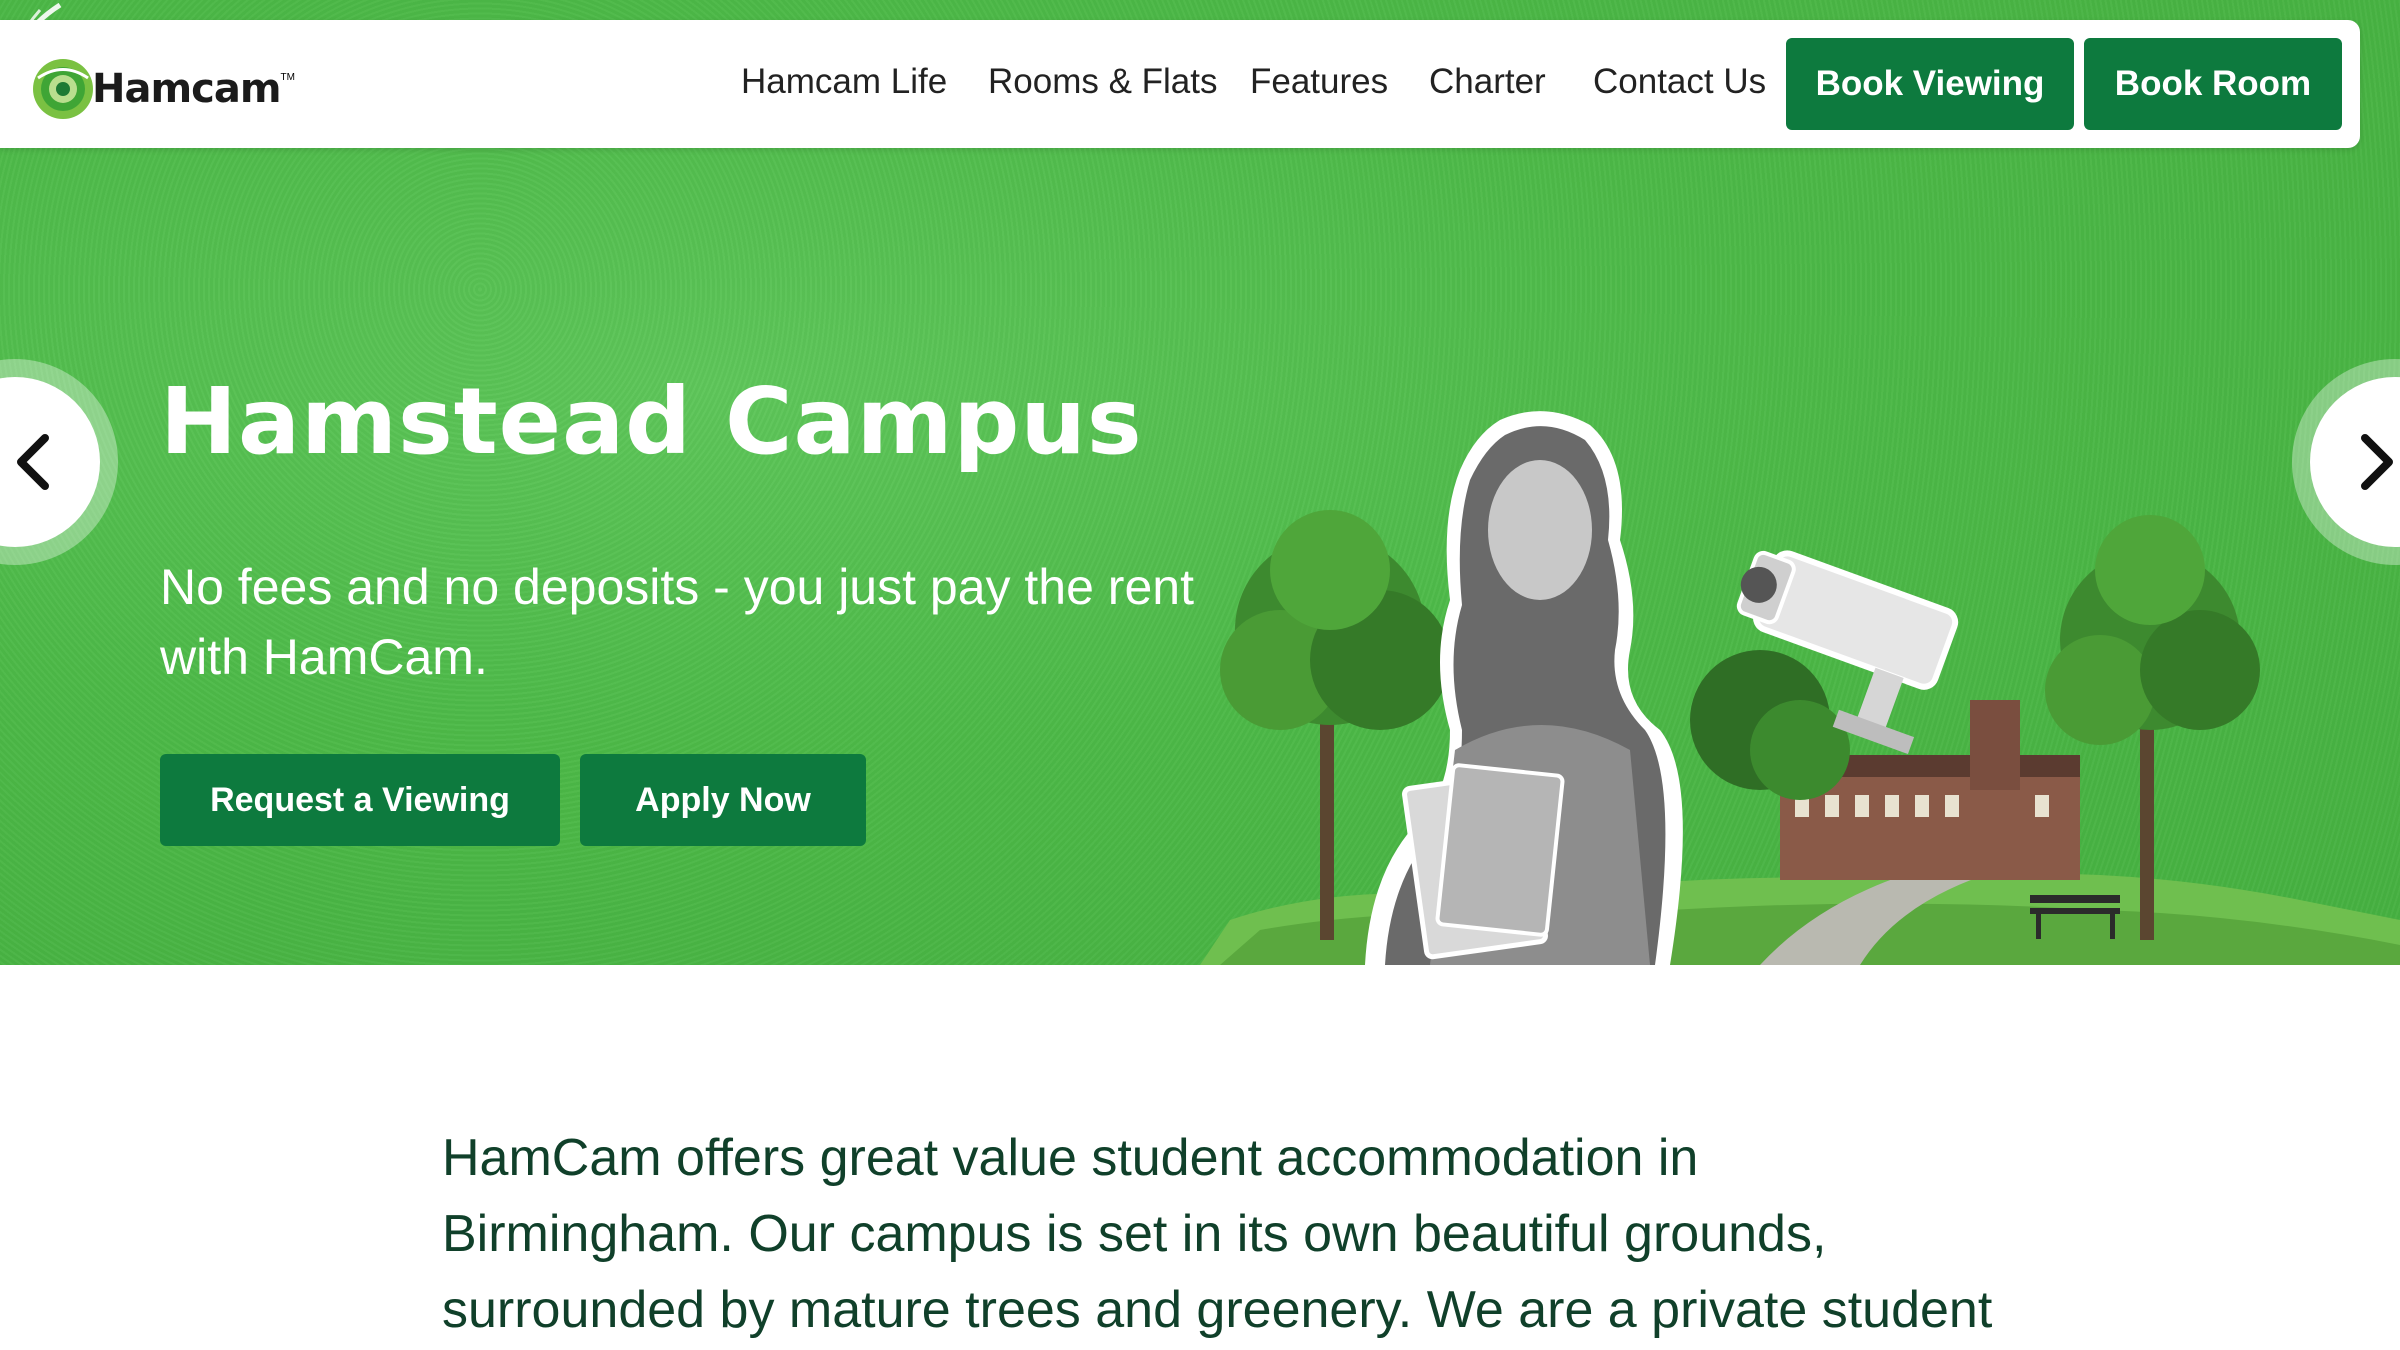 The image size is (2400, 1350). I want to click on logo-wordmark: Hamcam, so click(187, 89).